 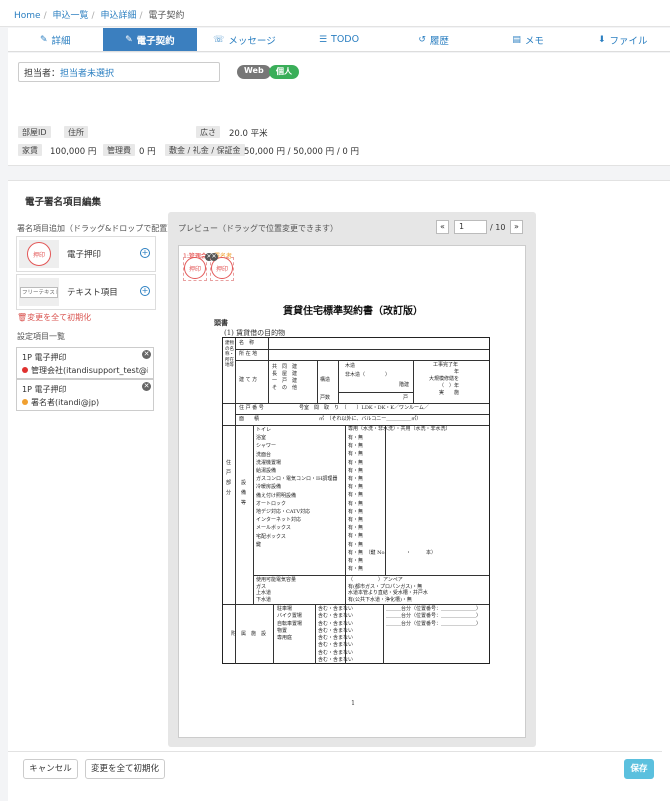 I want to click on structure-values: 木造 非木造（ ）, so click(x=368, y=370).